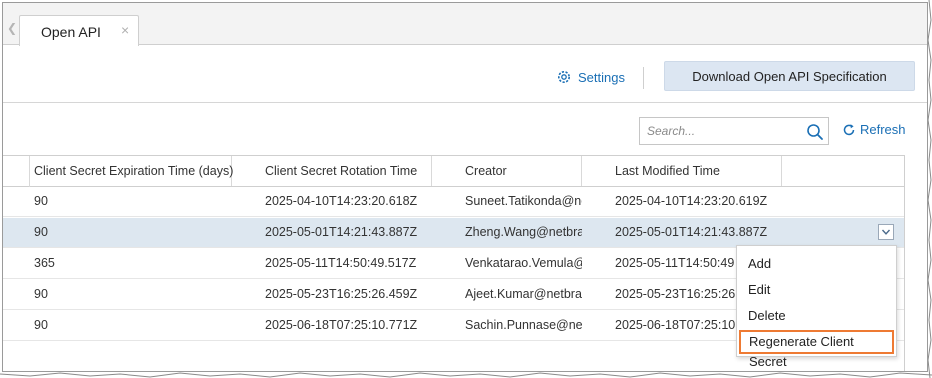 This screenshot has height=378, width=932. I want to click on chevron-left-icon: ❮, so click(12, 28).